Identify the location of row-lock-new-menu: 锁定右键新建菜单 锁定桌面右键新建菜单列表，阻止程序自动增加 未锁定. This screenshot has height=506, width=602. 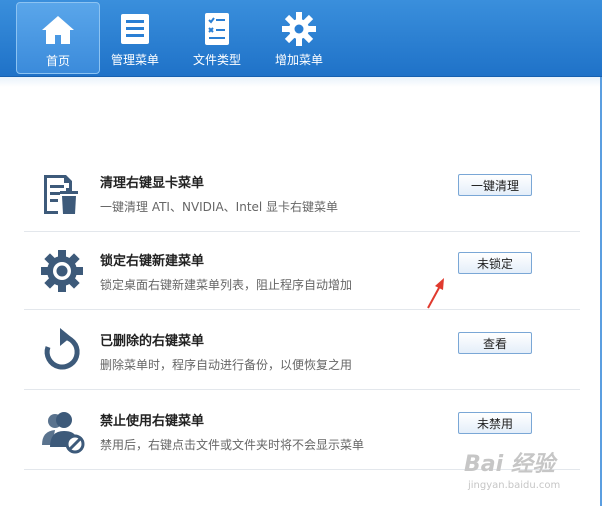
(302, 271).